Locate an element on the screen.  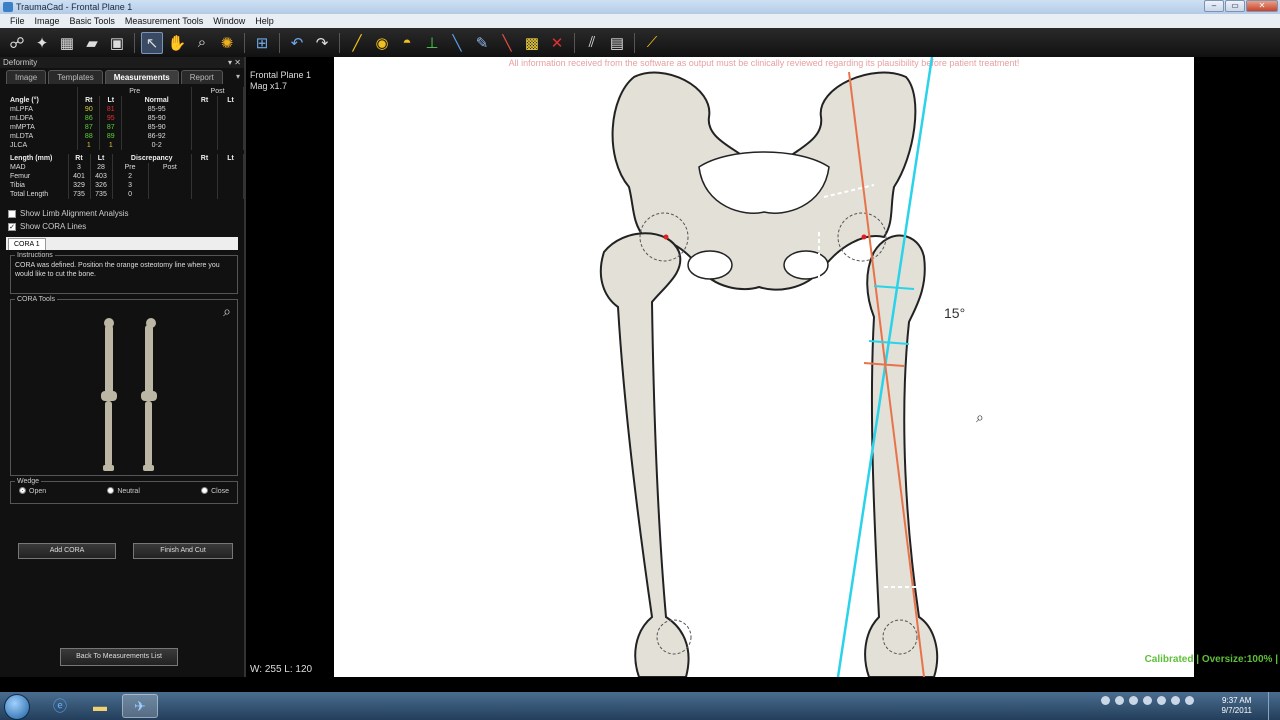
taskbar: ⓔ ▬ ✈ 9:37 AM 9/7/2011 is located at coordinates (640, 706).